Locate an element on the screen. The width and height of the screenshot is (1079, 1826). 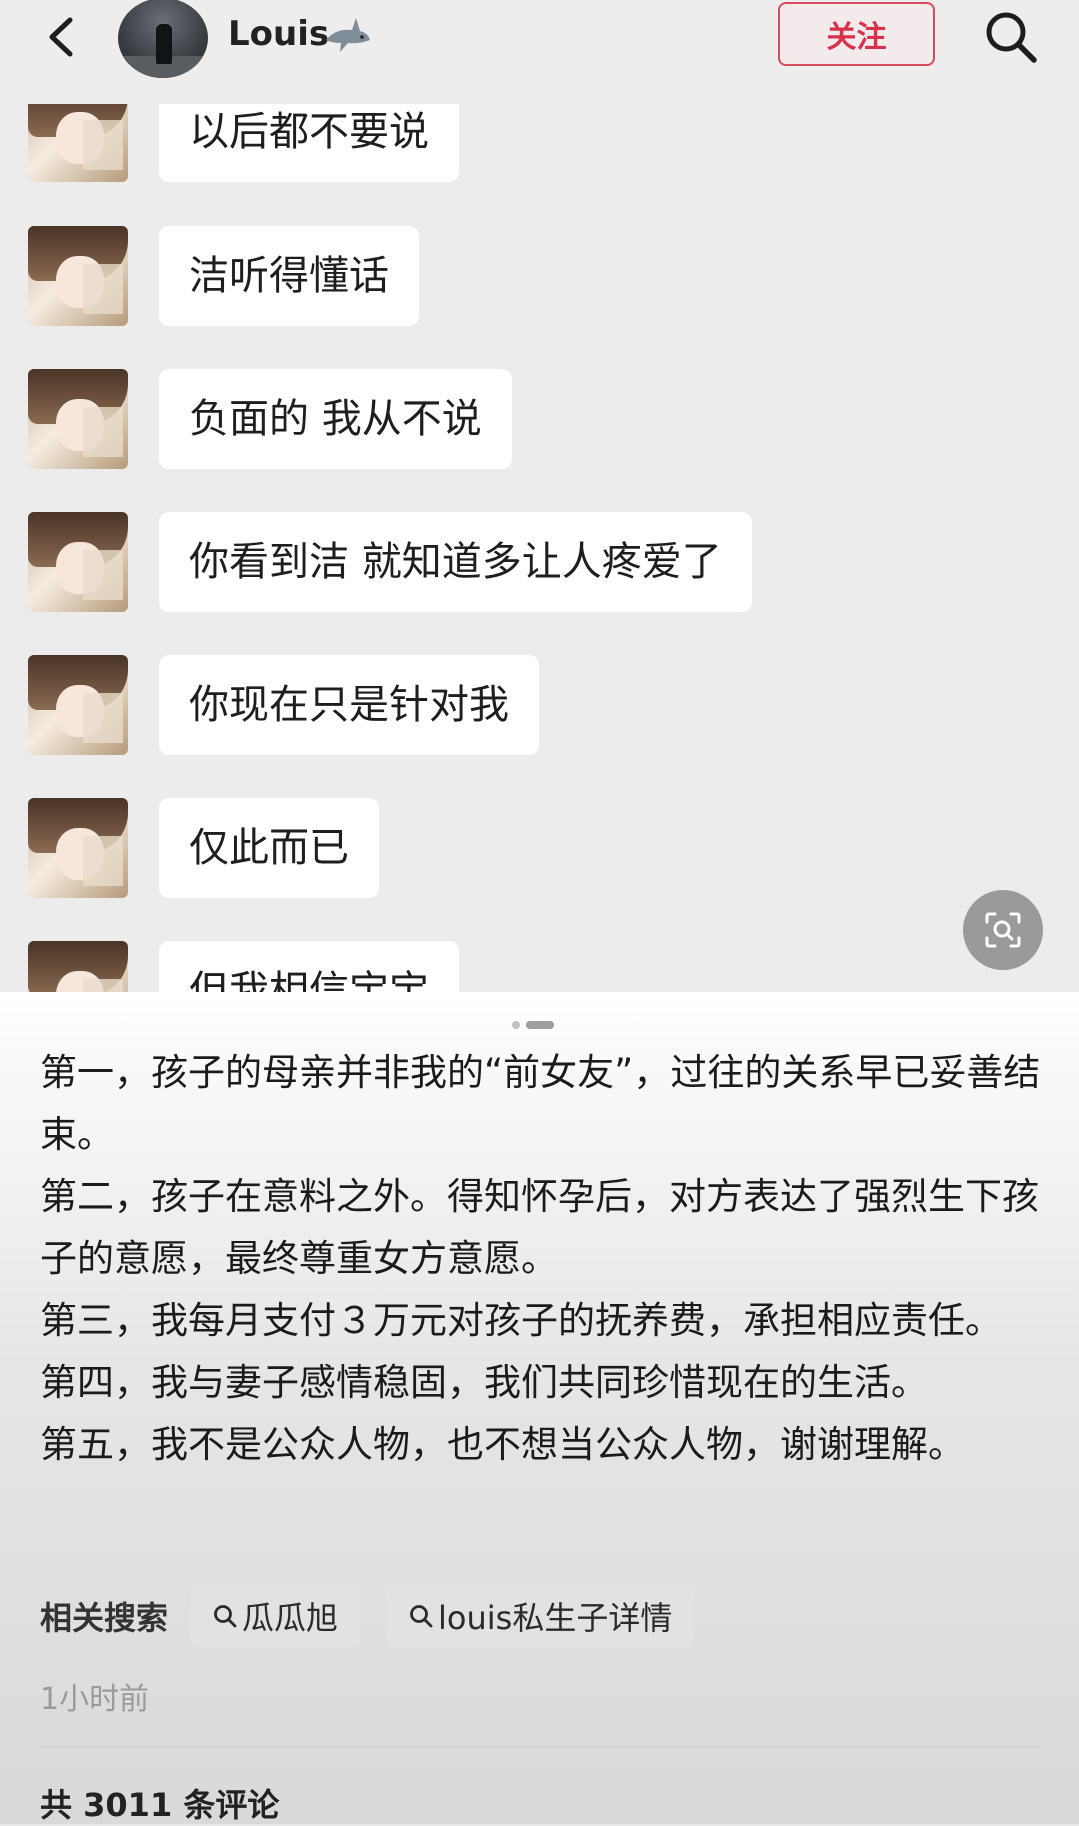
related-search-chip: 瓜瓜旭 is located at coordinates (275, 1616).